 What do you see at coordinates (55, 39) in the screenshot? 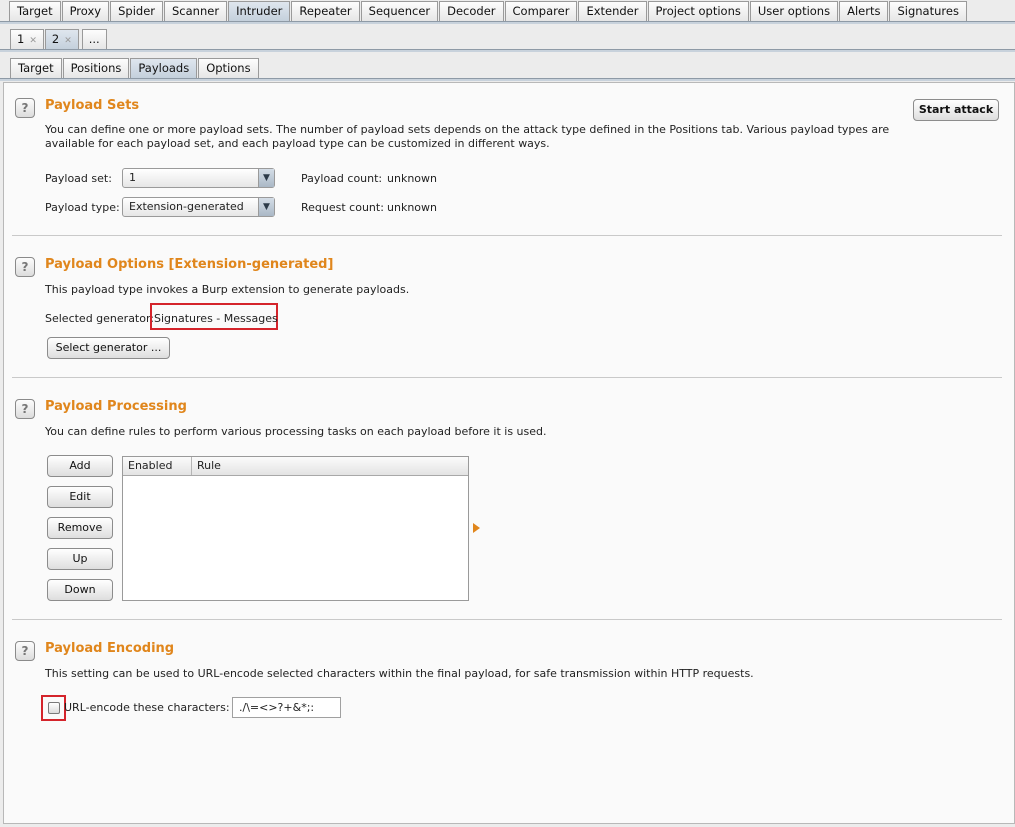
I see `instance-tab-label: 2` at bounding box center [55, 39].